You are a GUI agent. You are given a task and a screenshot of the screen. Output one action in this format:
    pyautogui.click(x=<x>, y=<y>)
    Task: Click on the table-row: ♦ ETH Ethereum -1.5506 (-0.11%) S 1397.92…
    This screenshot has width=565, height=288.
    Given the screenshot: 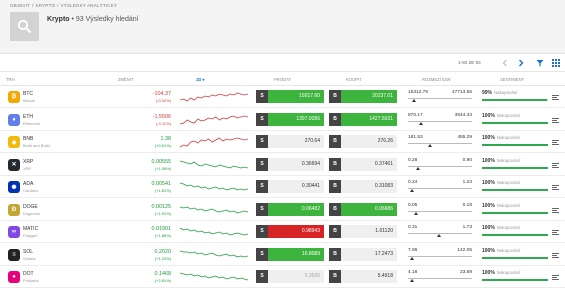 What is the action you would take?
    pyautogui.click(x=282, y=120)
    